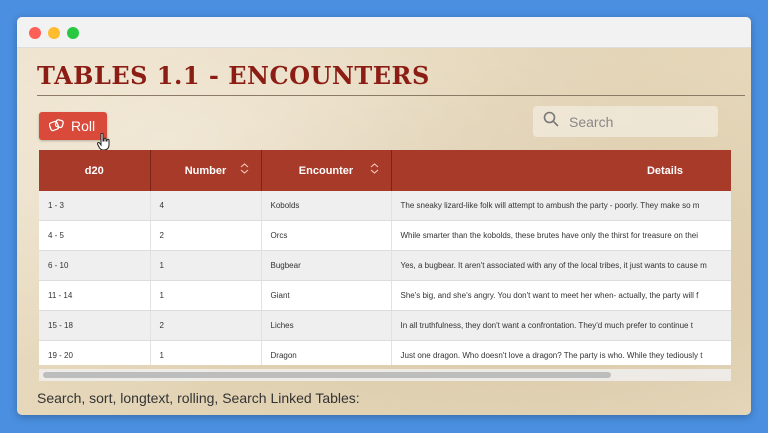 This screenshot has height=433, width=768. Describe the element at coordinates (326, 206) in the screenshot. I see `cell-encounter: Kobolds` at that location.